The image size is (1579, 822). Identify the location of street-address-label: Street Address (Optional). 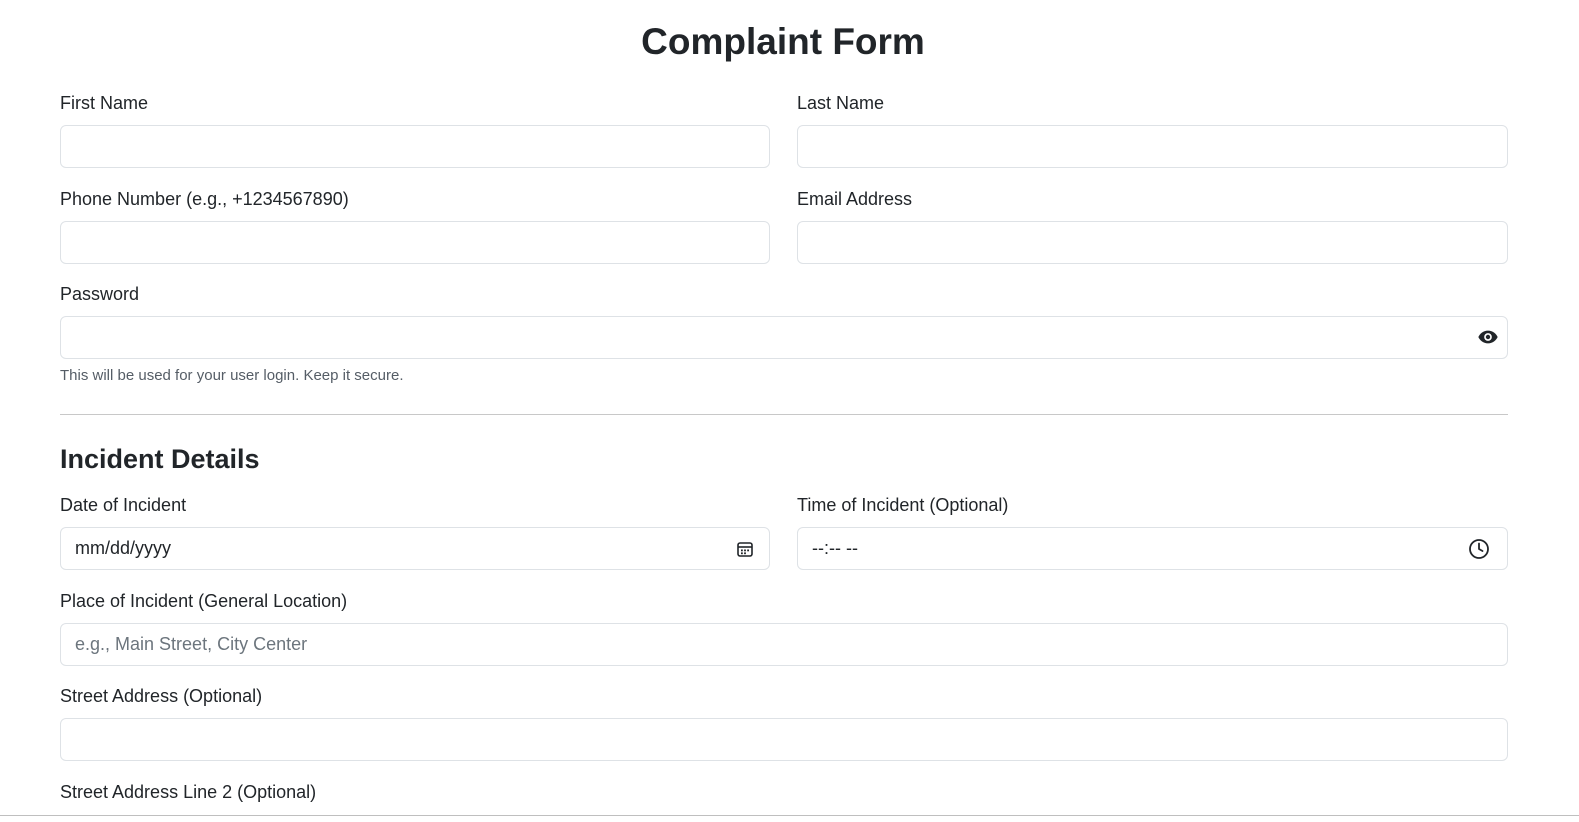
(161, 696).